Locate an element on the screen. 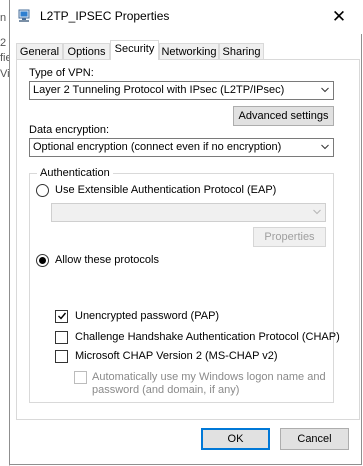  radio-selected-dot is located at coordinates (42, 260).